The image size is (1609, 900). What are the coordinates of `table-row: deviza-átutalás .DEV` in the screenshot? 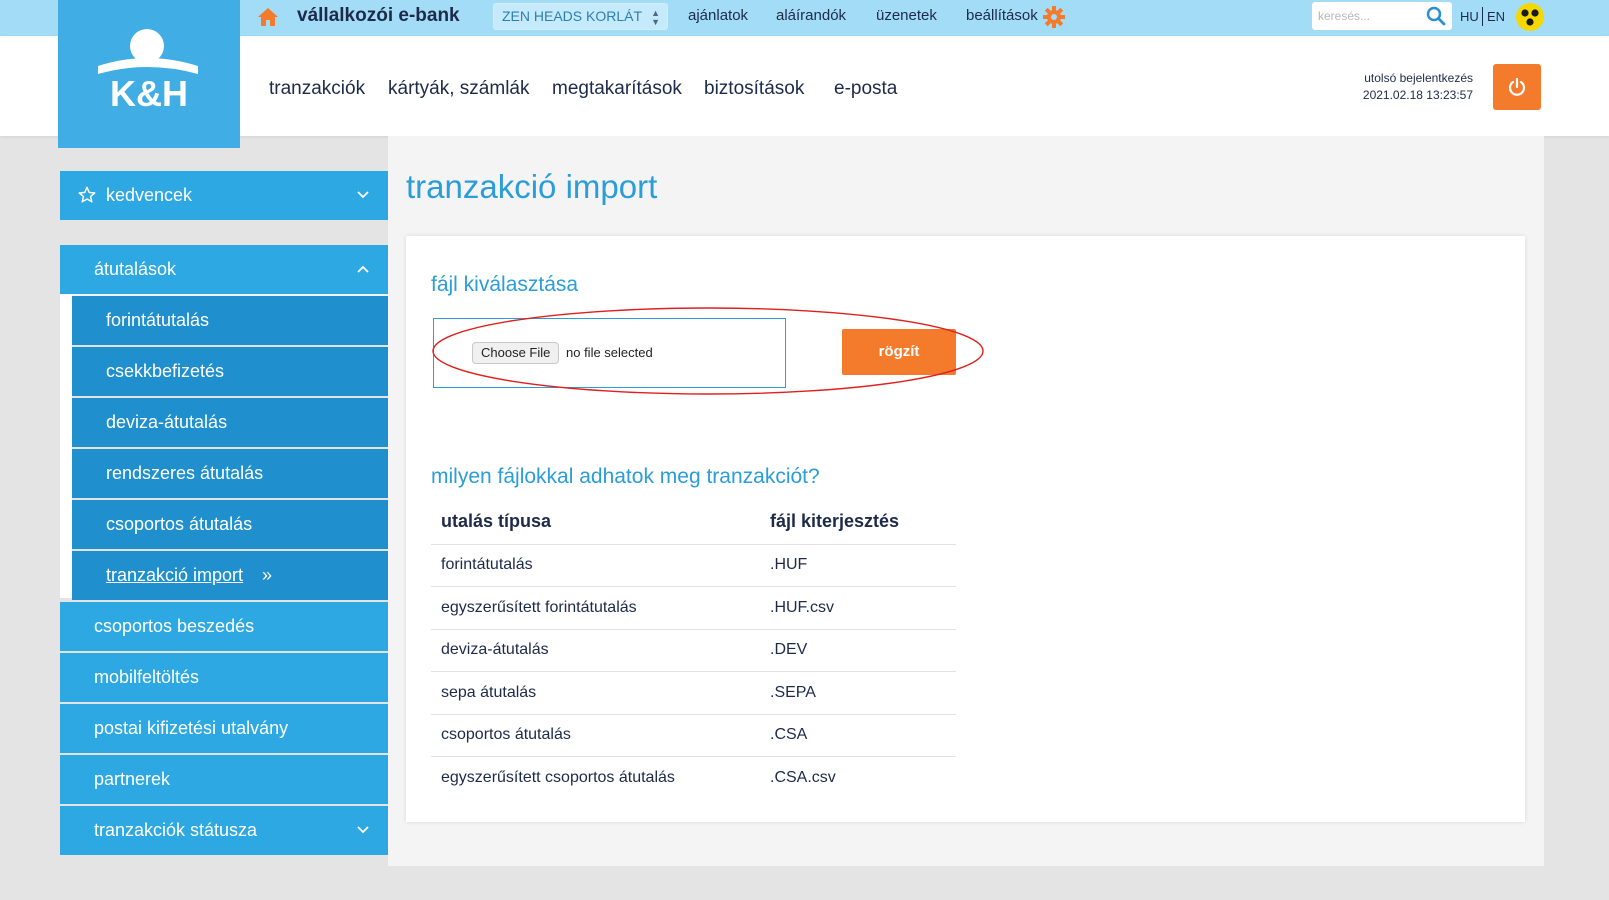 It's located at (693, 650).